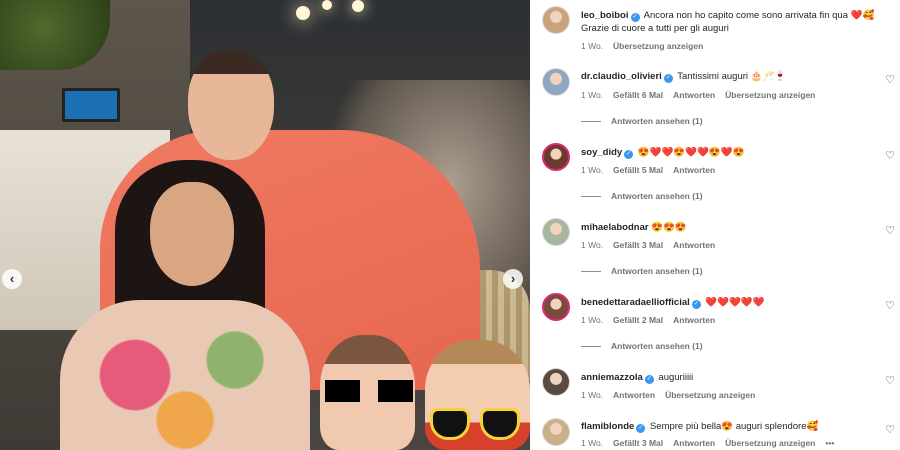 The width and height of the screenshot is (900, 450). Describe the element at coordinates (605, 15) in the screenshot. I see `comment-username: leo_boiboi` at that location.